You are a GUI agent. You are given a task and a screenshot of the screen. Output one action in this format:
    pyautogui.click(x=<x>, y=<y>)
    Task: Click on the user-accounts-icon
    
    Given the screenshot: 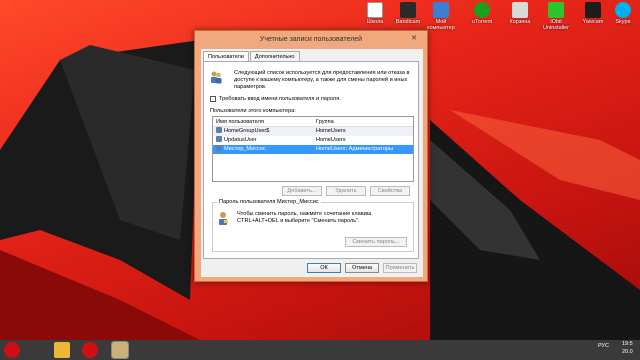 What is the action you would take?
    pyautogui.click(x=120, y=350)
    